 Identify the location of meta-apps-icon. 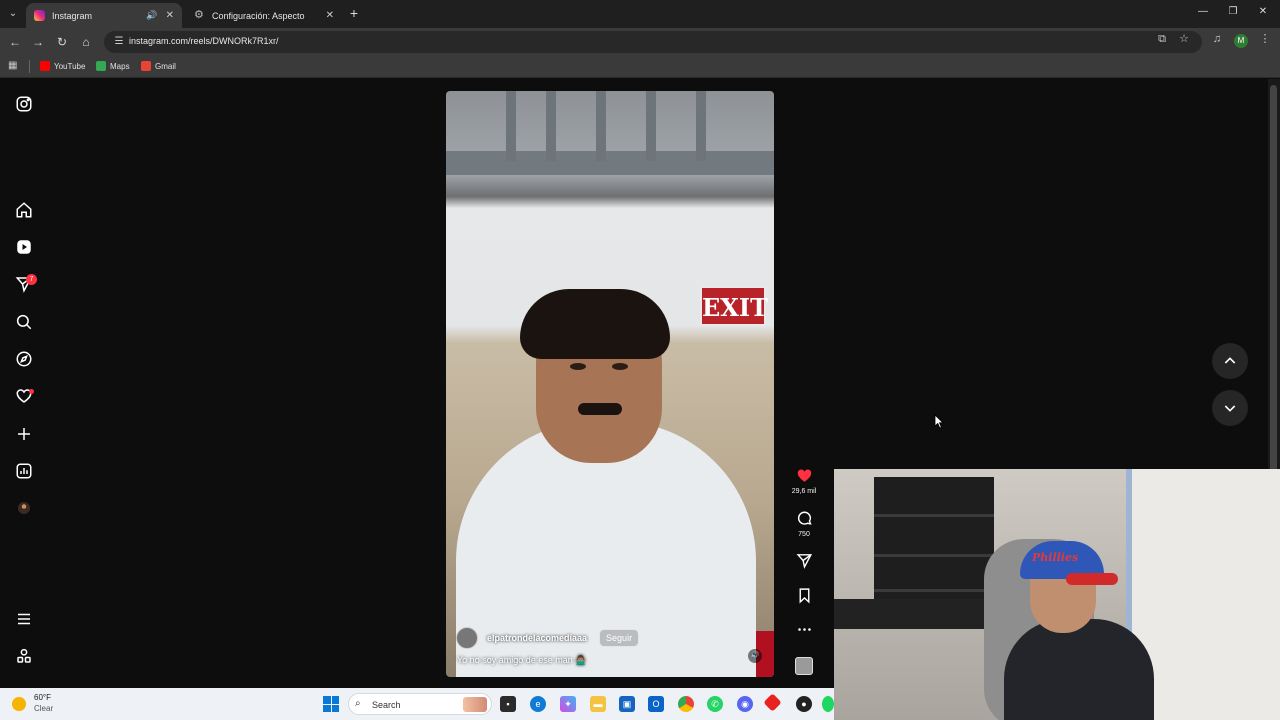
(24, 656).